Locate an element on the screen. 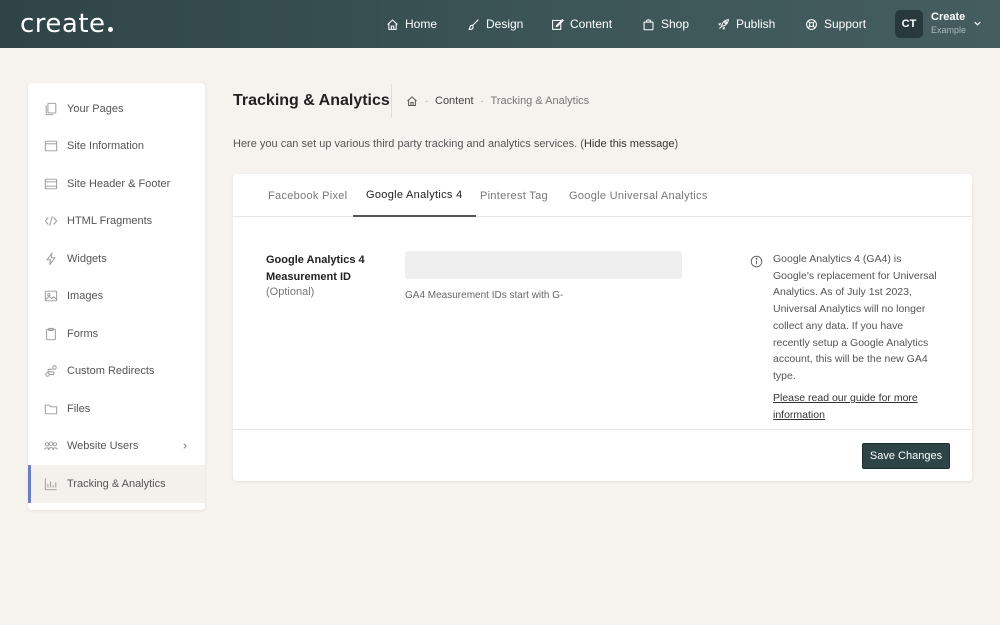 The width and height of the screenshot is (1000, 625). sidebar-item-your-pages: Your Pages is located at coordinates (116, 109).